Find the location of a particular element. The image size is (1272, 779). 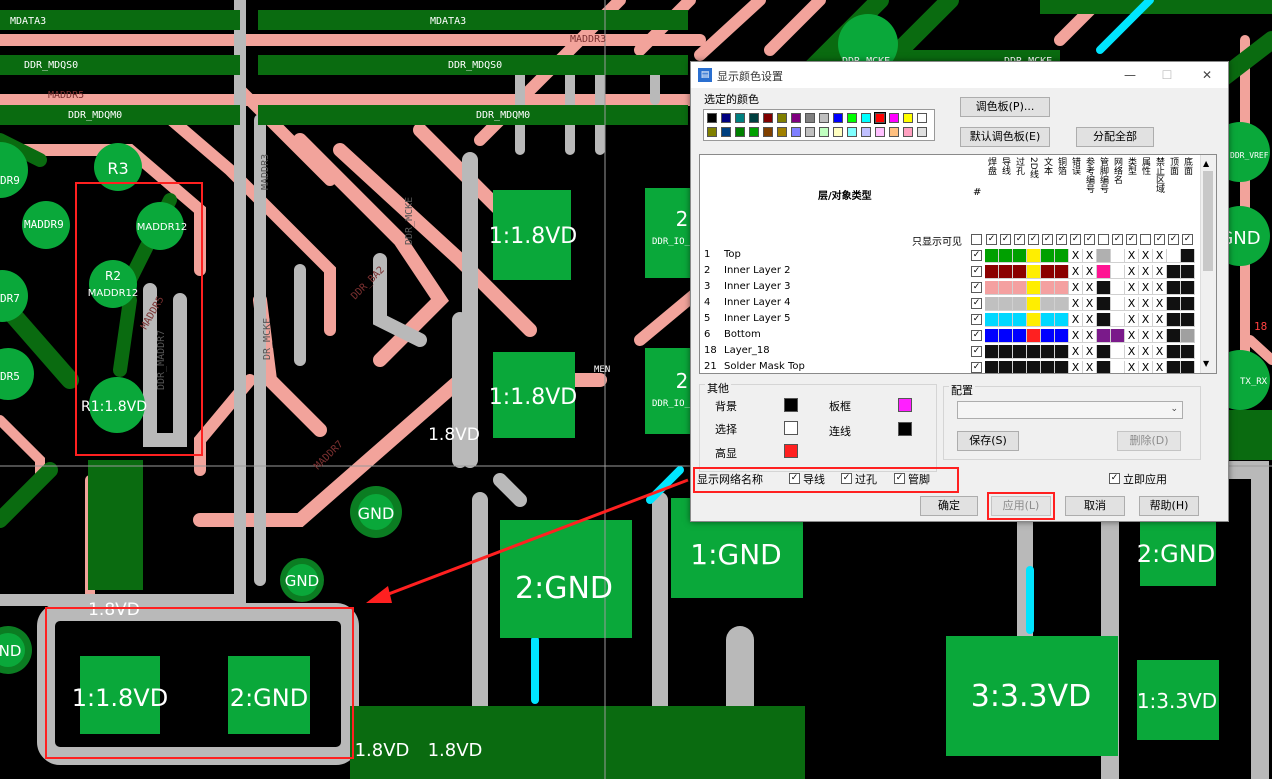

table-row: 1 Top ✓ X X X X X is located at coordinates (950, 256).